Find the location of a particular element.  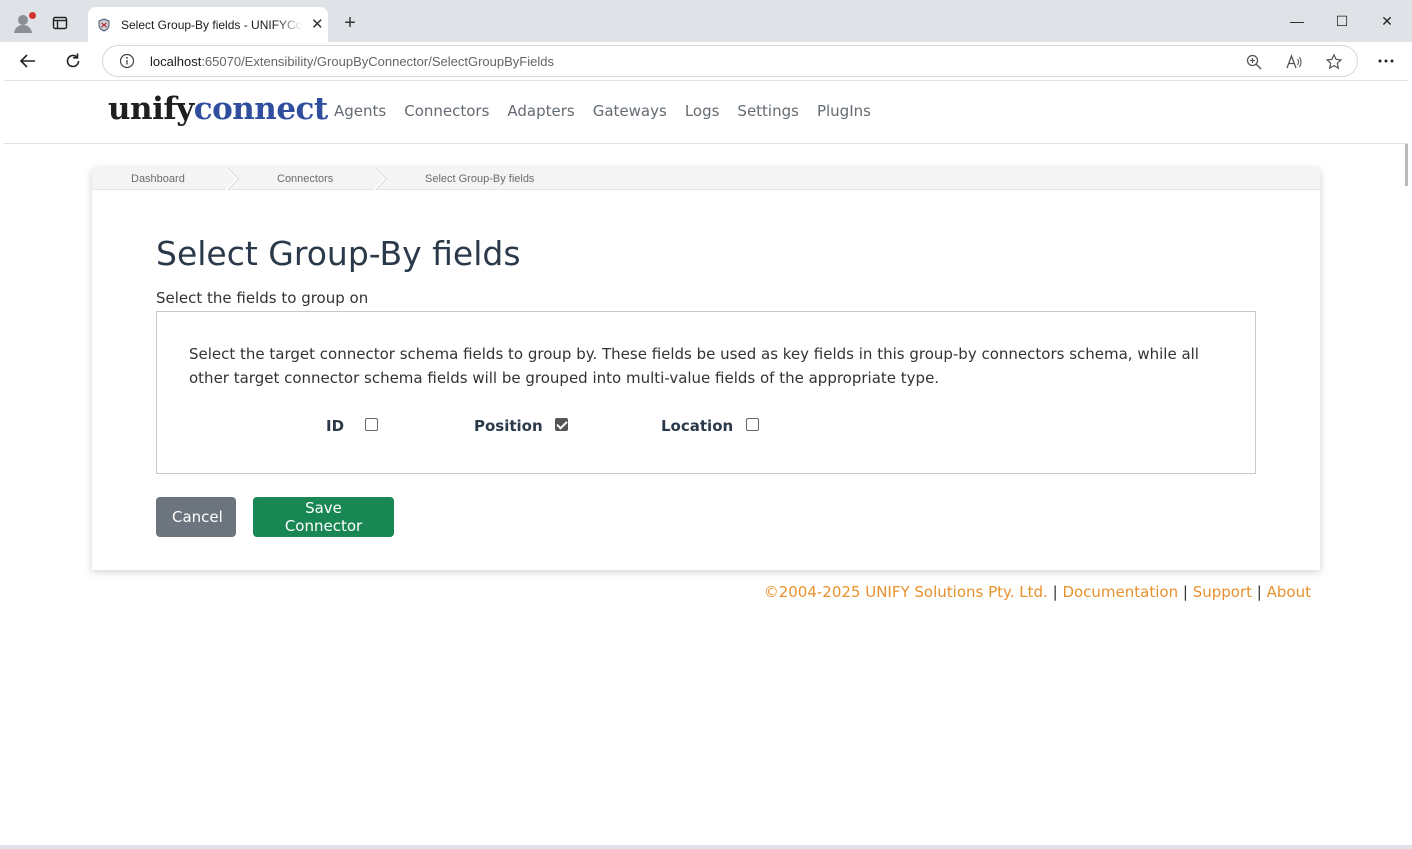

fieldset-legend: Select the fields to group on is located at coordinates (262, 298).